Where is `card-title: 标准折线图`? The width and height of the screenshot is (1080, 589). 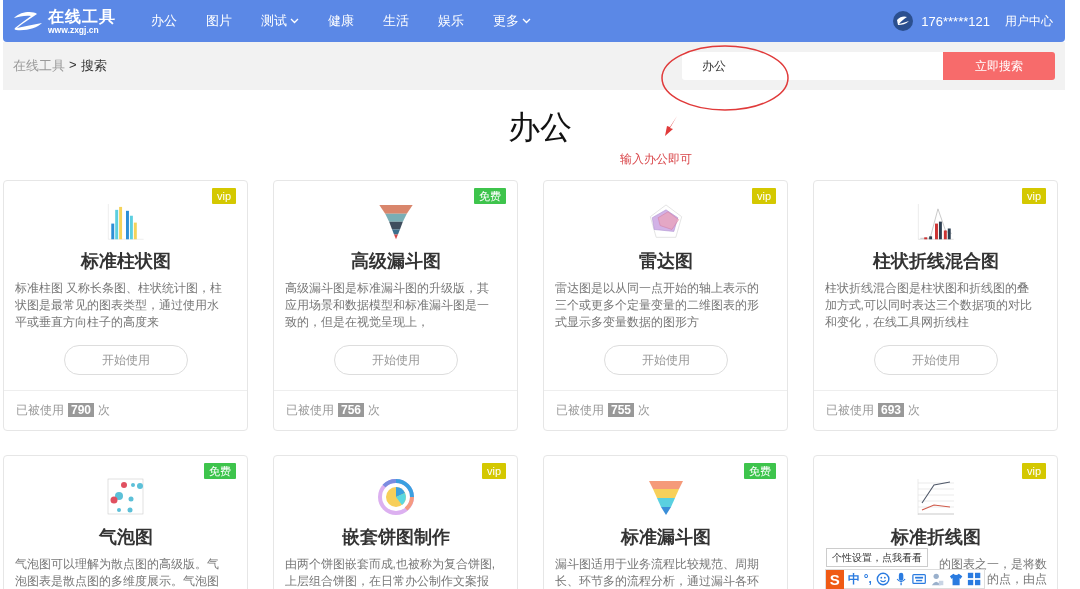
card-title: 标准折线图 is located at coordinates (935, 537).